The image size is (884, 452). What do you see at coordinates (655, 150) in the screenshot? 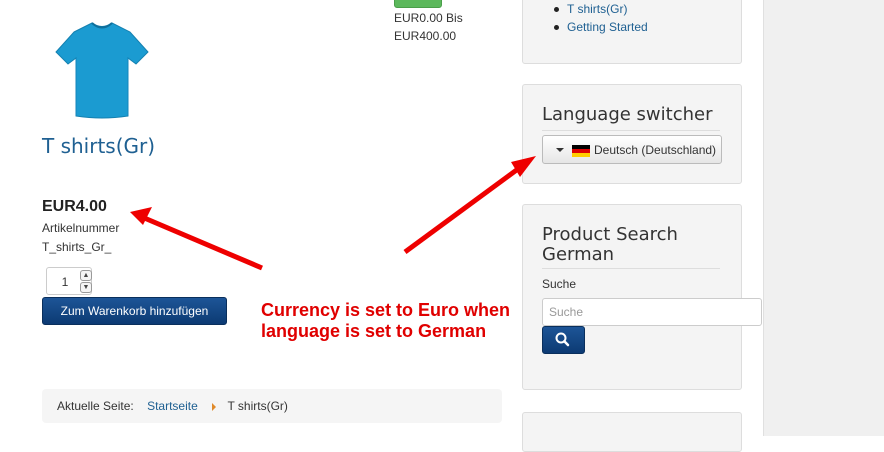
I see `language-selected: Deutsch (Deutschland)` at bounding box center [655, 150].